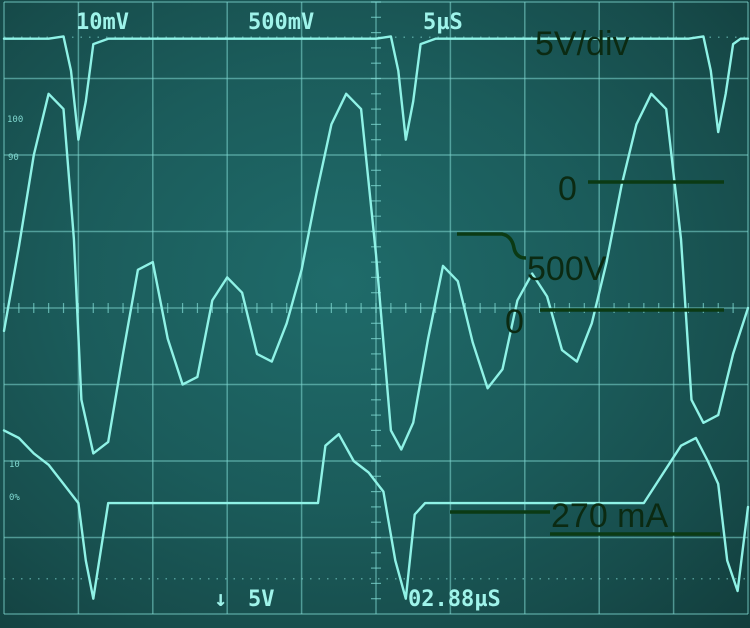 The height and width of the screenshot is (628, 750). Describe the element at coordinates (567, 189) in the screenshot. I see `zero-top-annotation: 0` at that location.